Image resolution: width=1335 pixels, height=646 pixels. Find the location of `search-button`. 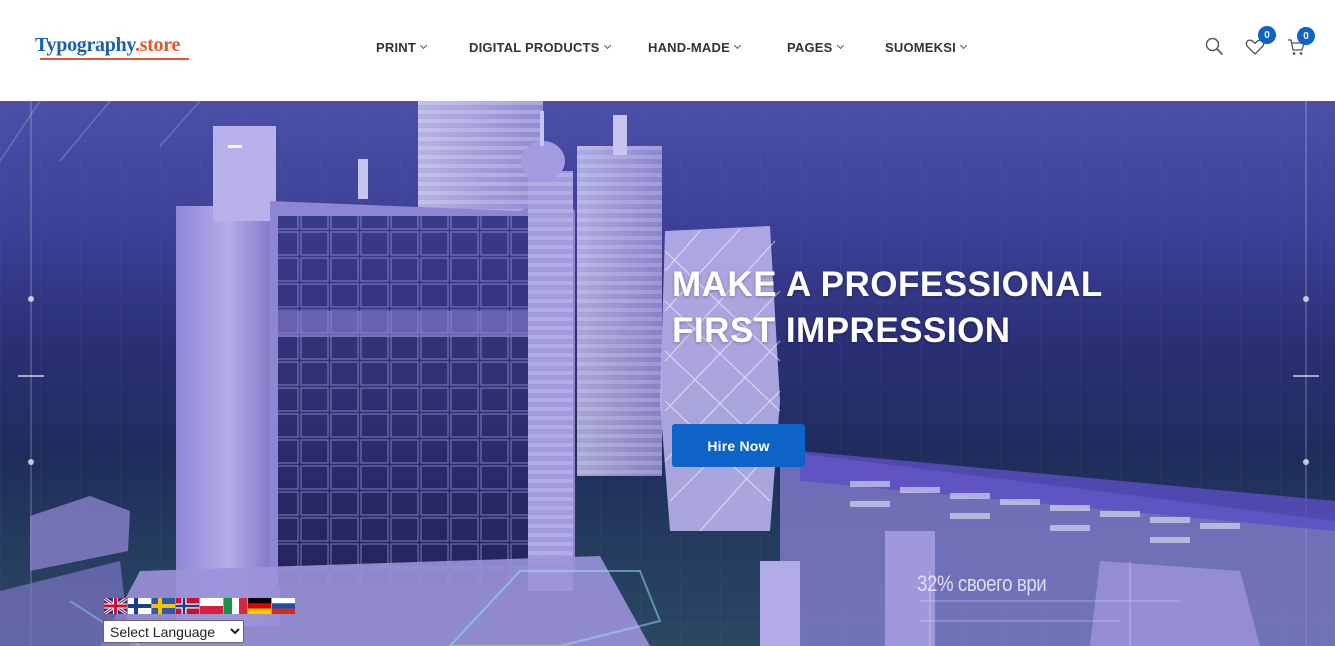

search-button is located at coordinates (1215, 47).